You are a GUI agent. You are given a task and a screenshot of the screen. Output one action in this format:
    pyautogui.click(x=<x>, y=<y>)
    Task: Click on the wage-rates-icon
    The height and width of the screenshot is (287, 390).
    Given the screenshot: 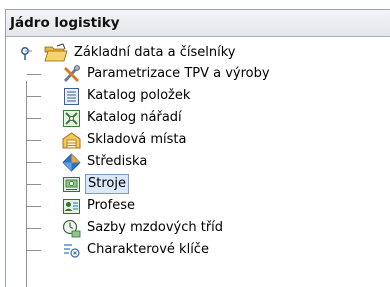 What is the action you would take?
    pyautogui.click(x=71, y=228)
    